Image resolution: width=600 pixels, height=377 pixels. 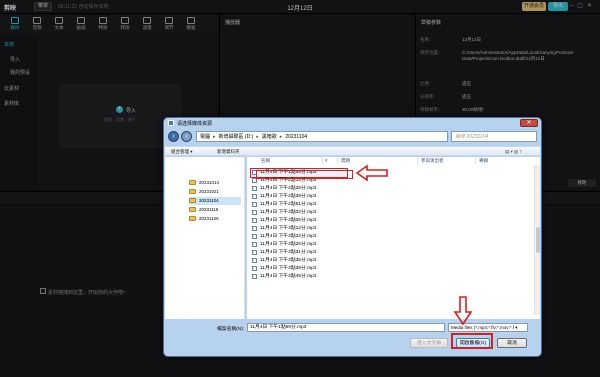 What do you see at coordinates (346, 213) in the screenshot?
I see `file-row: 11月4日 下午3點02分.mp3` at bounding box center [346, 213].